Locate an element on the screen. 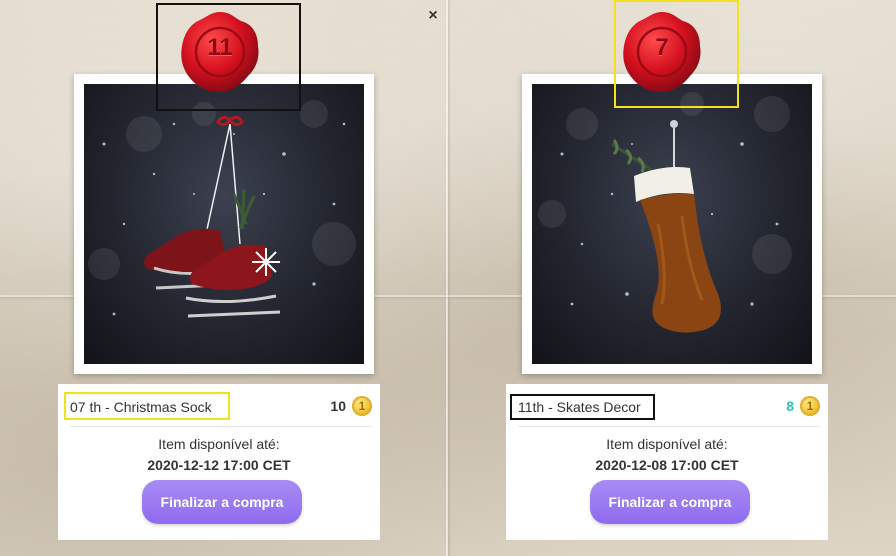 The image size is (896, 556). close-icon: × is located at coordinates (433, 16).